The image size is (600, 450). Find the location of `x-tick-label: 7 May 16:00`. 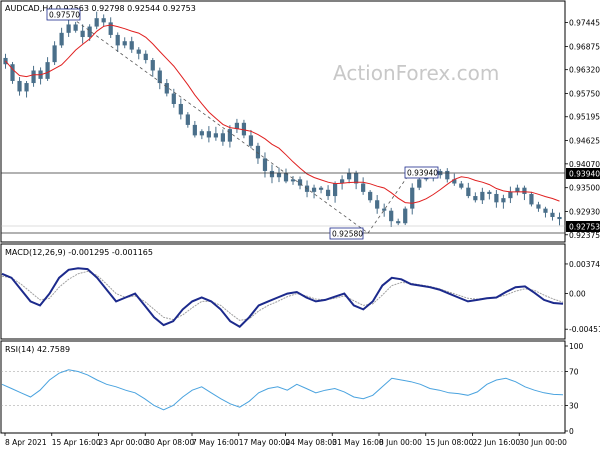

x-tick-label: 7 May 16:00 is located at coordinates (215, 442).